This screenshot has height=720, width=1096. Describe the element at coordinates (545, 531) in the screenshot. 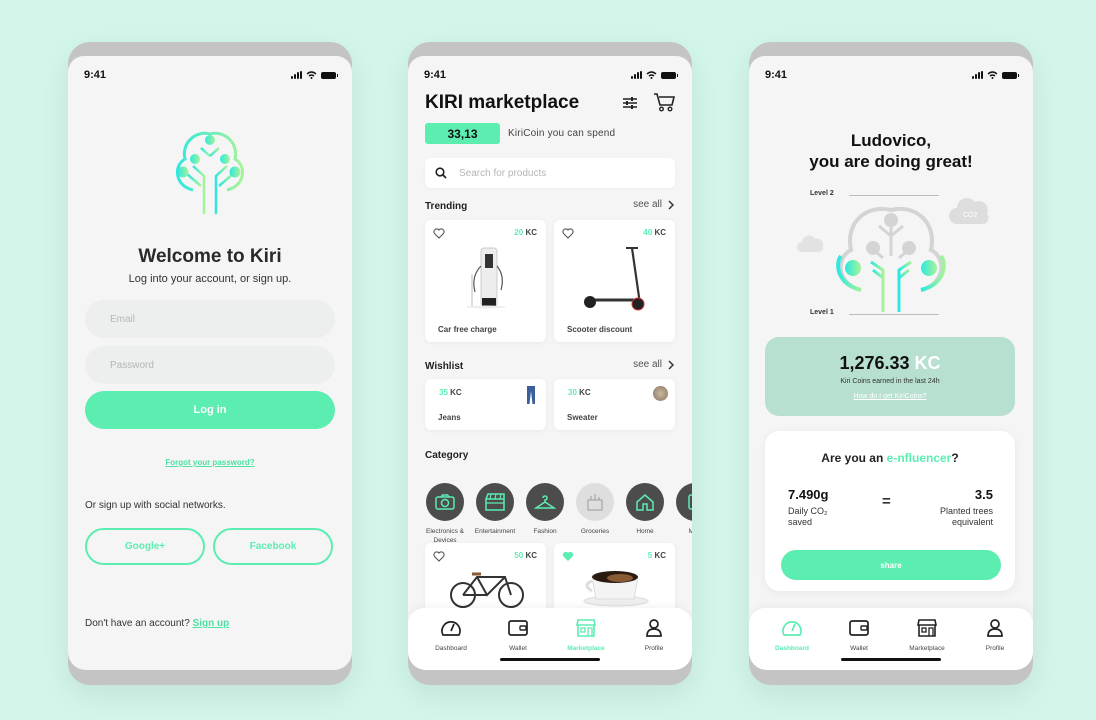

I see `category-label: Fashion` at that location.